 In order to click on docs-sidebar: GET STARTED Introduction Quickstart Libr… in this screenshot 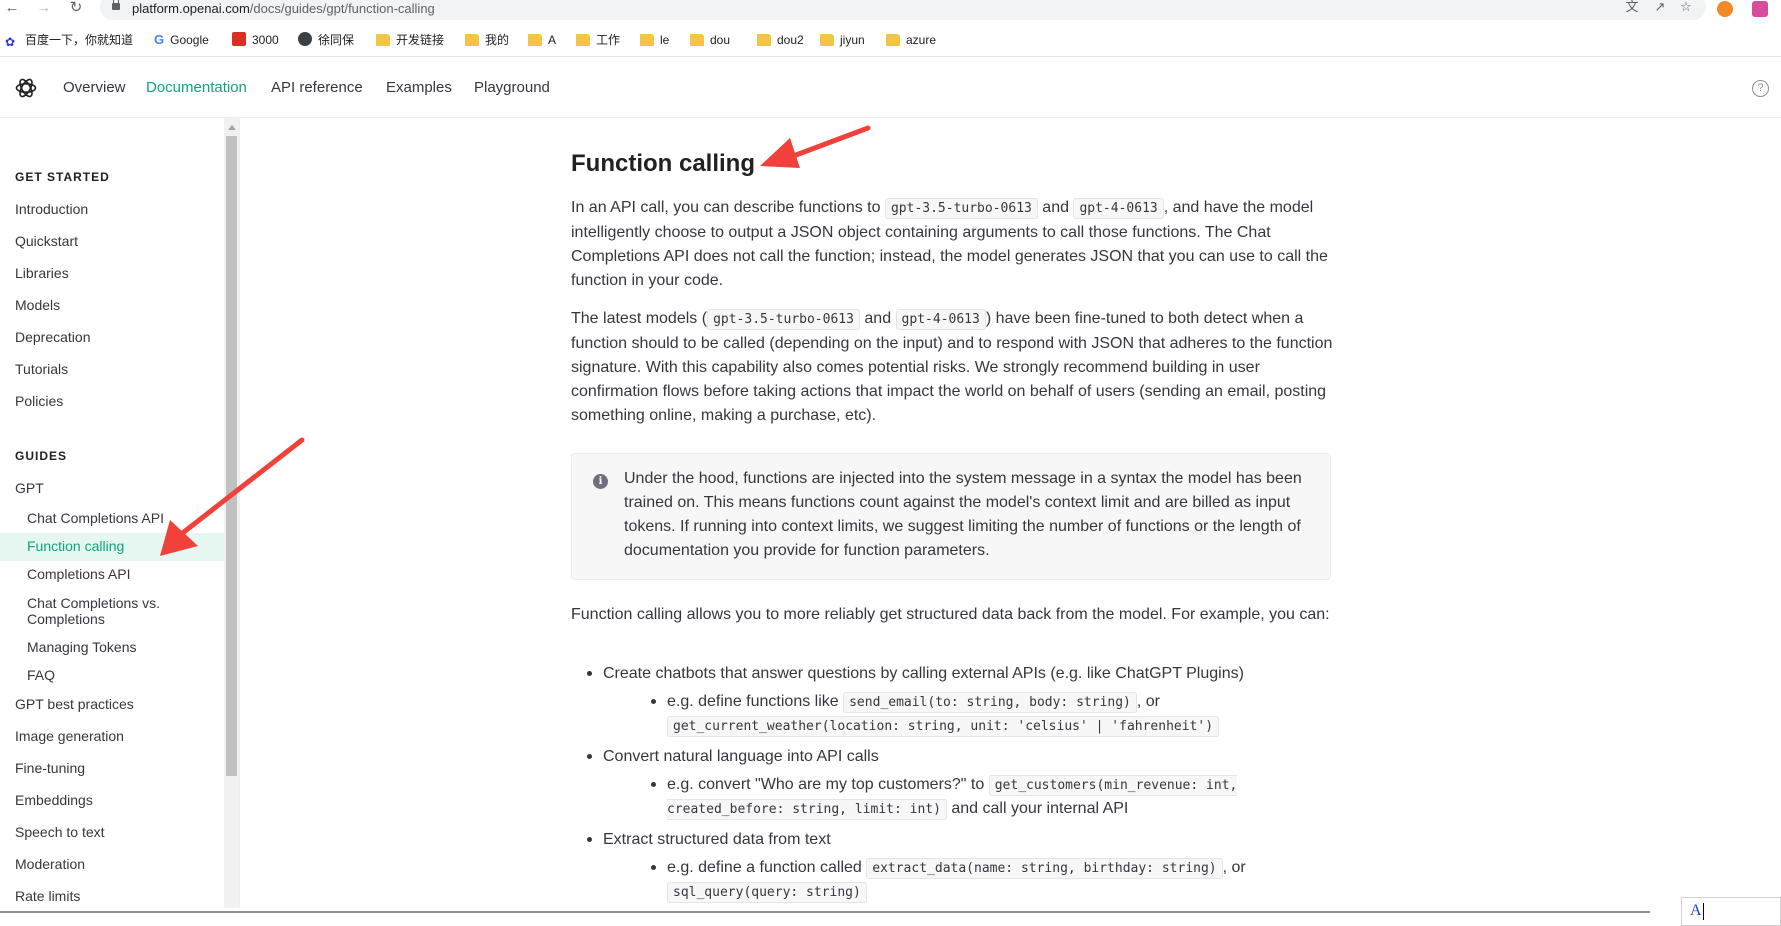, I will do `click(120, 513)`.